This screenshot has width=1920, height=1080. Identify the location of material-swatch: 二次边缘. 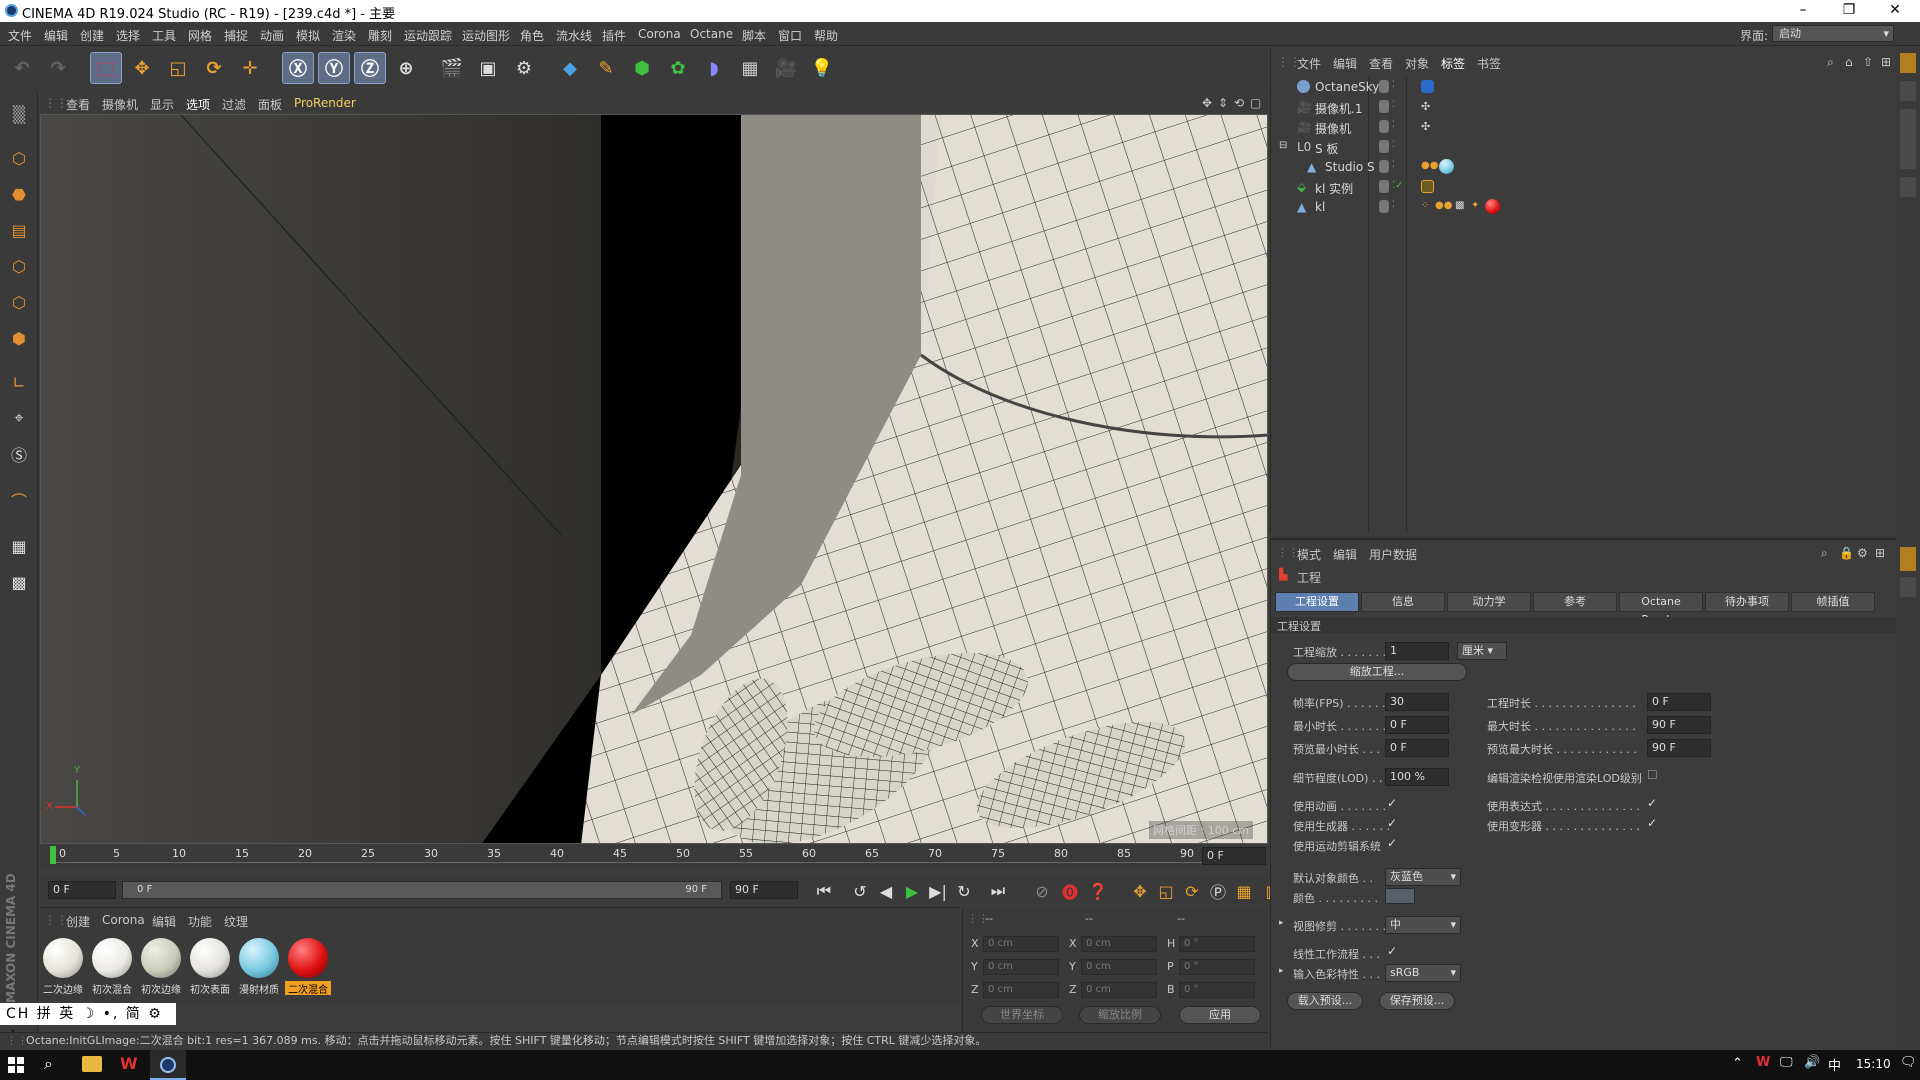
(63, 966).